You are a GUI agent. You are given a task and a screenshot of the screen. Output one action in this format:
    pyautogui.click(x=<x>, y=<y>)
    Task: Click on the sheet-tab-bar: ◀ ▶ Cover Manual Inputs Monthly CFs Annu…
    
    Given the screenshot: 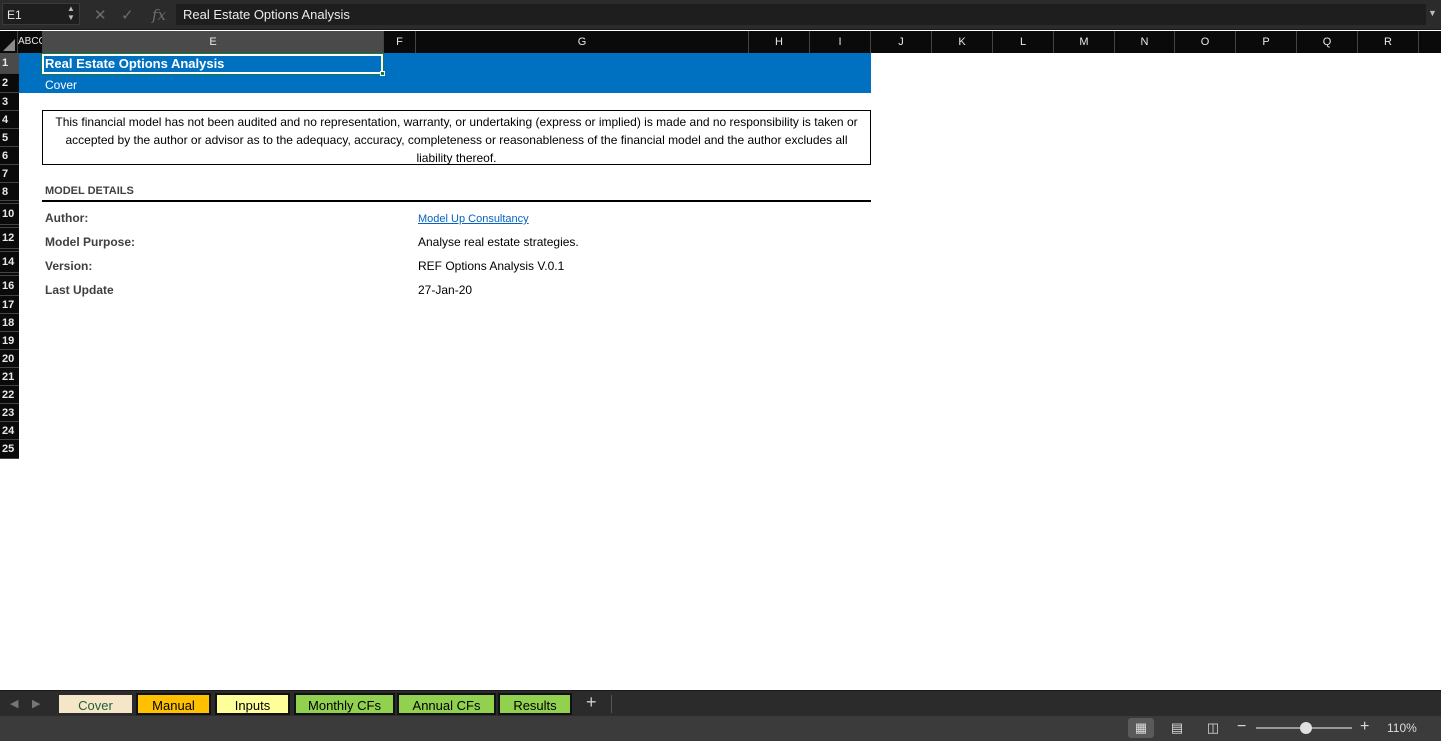 What is the action you would take?
    pyautogui.click(x=720, y=703)
    